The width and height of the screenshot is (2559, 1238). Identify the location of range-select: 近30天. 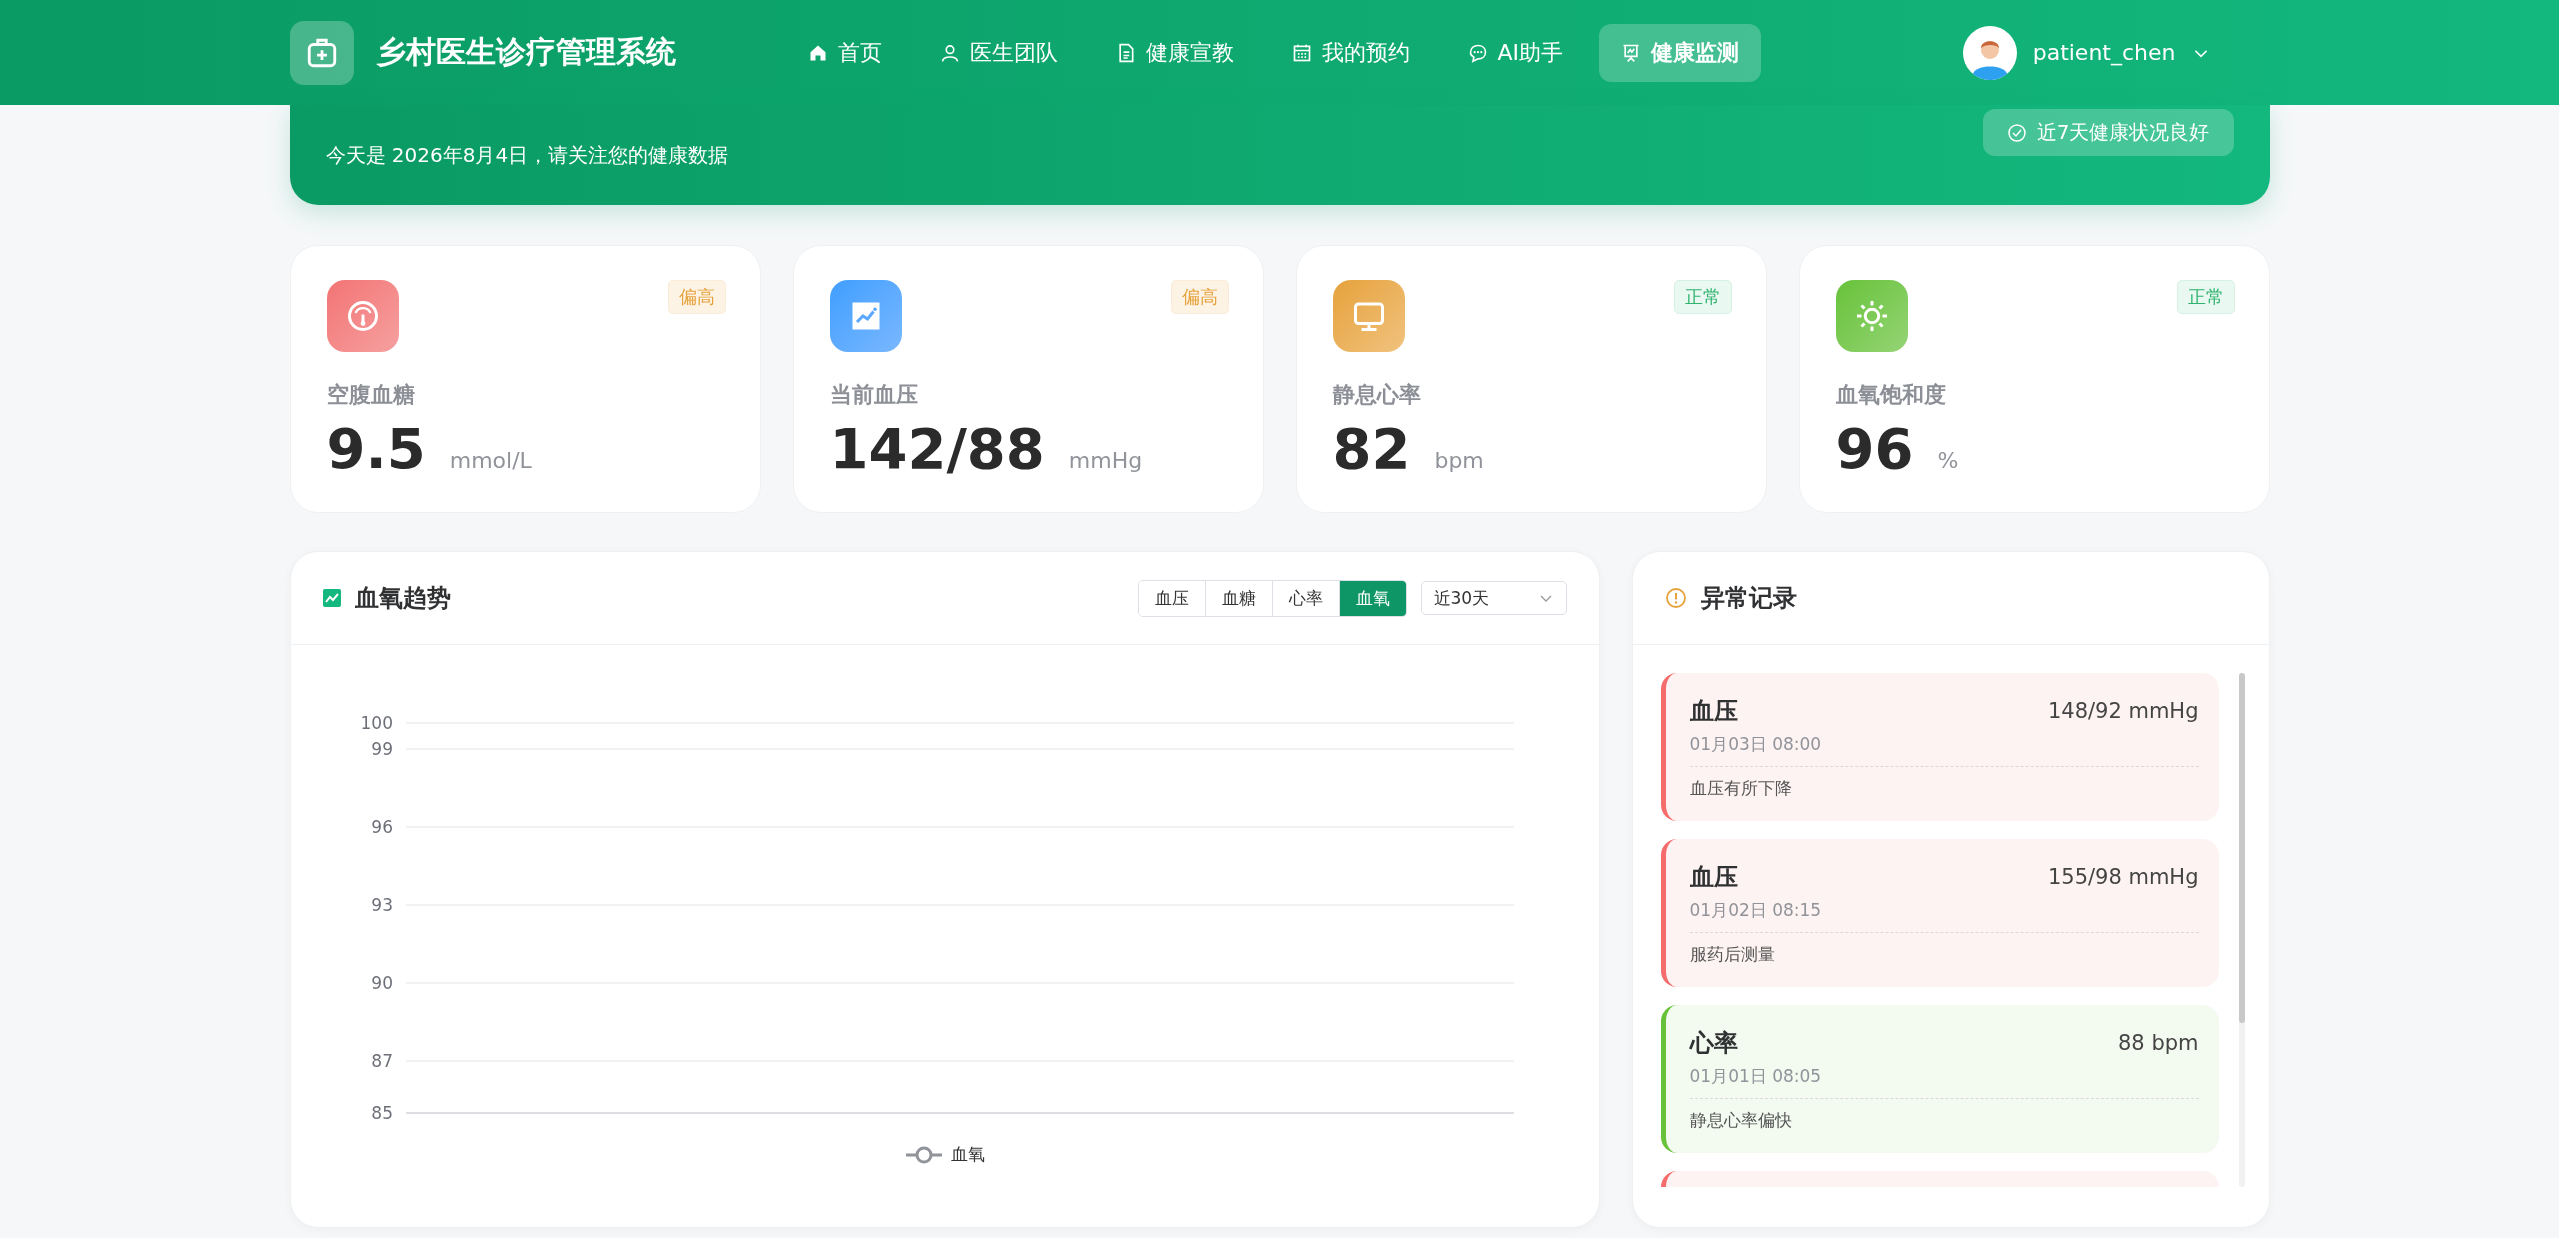
(1493, 598).